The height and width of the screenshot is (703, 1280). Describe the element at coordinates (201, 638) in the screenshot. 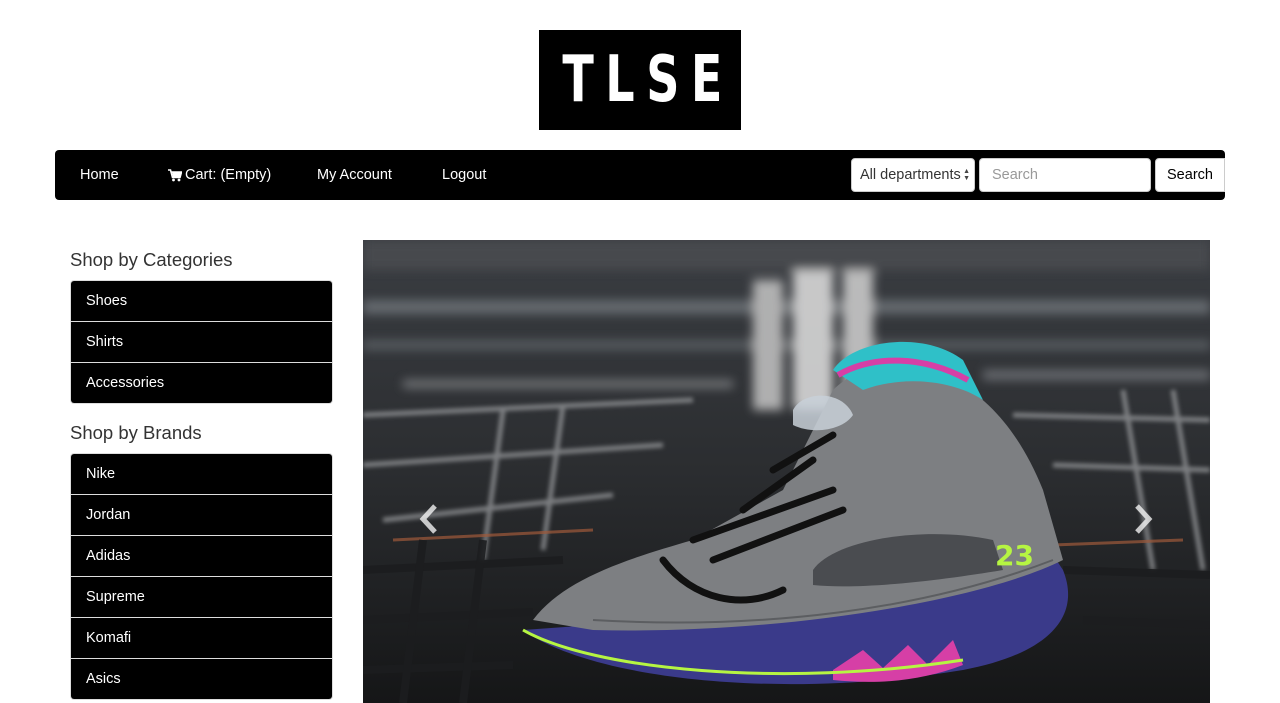

I see `brand-item-komafi: Komafi` at that location.